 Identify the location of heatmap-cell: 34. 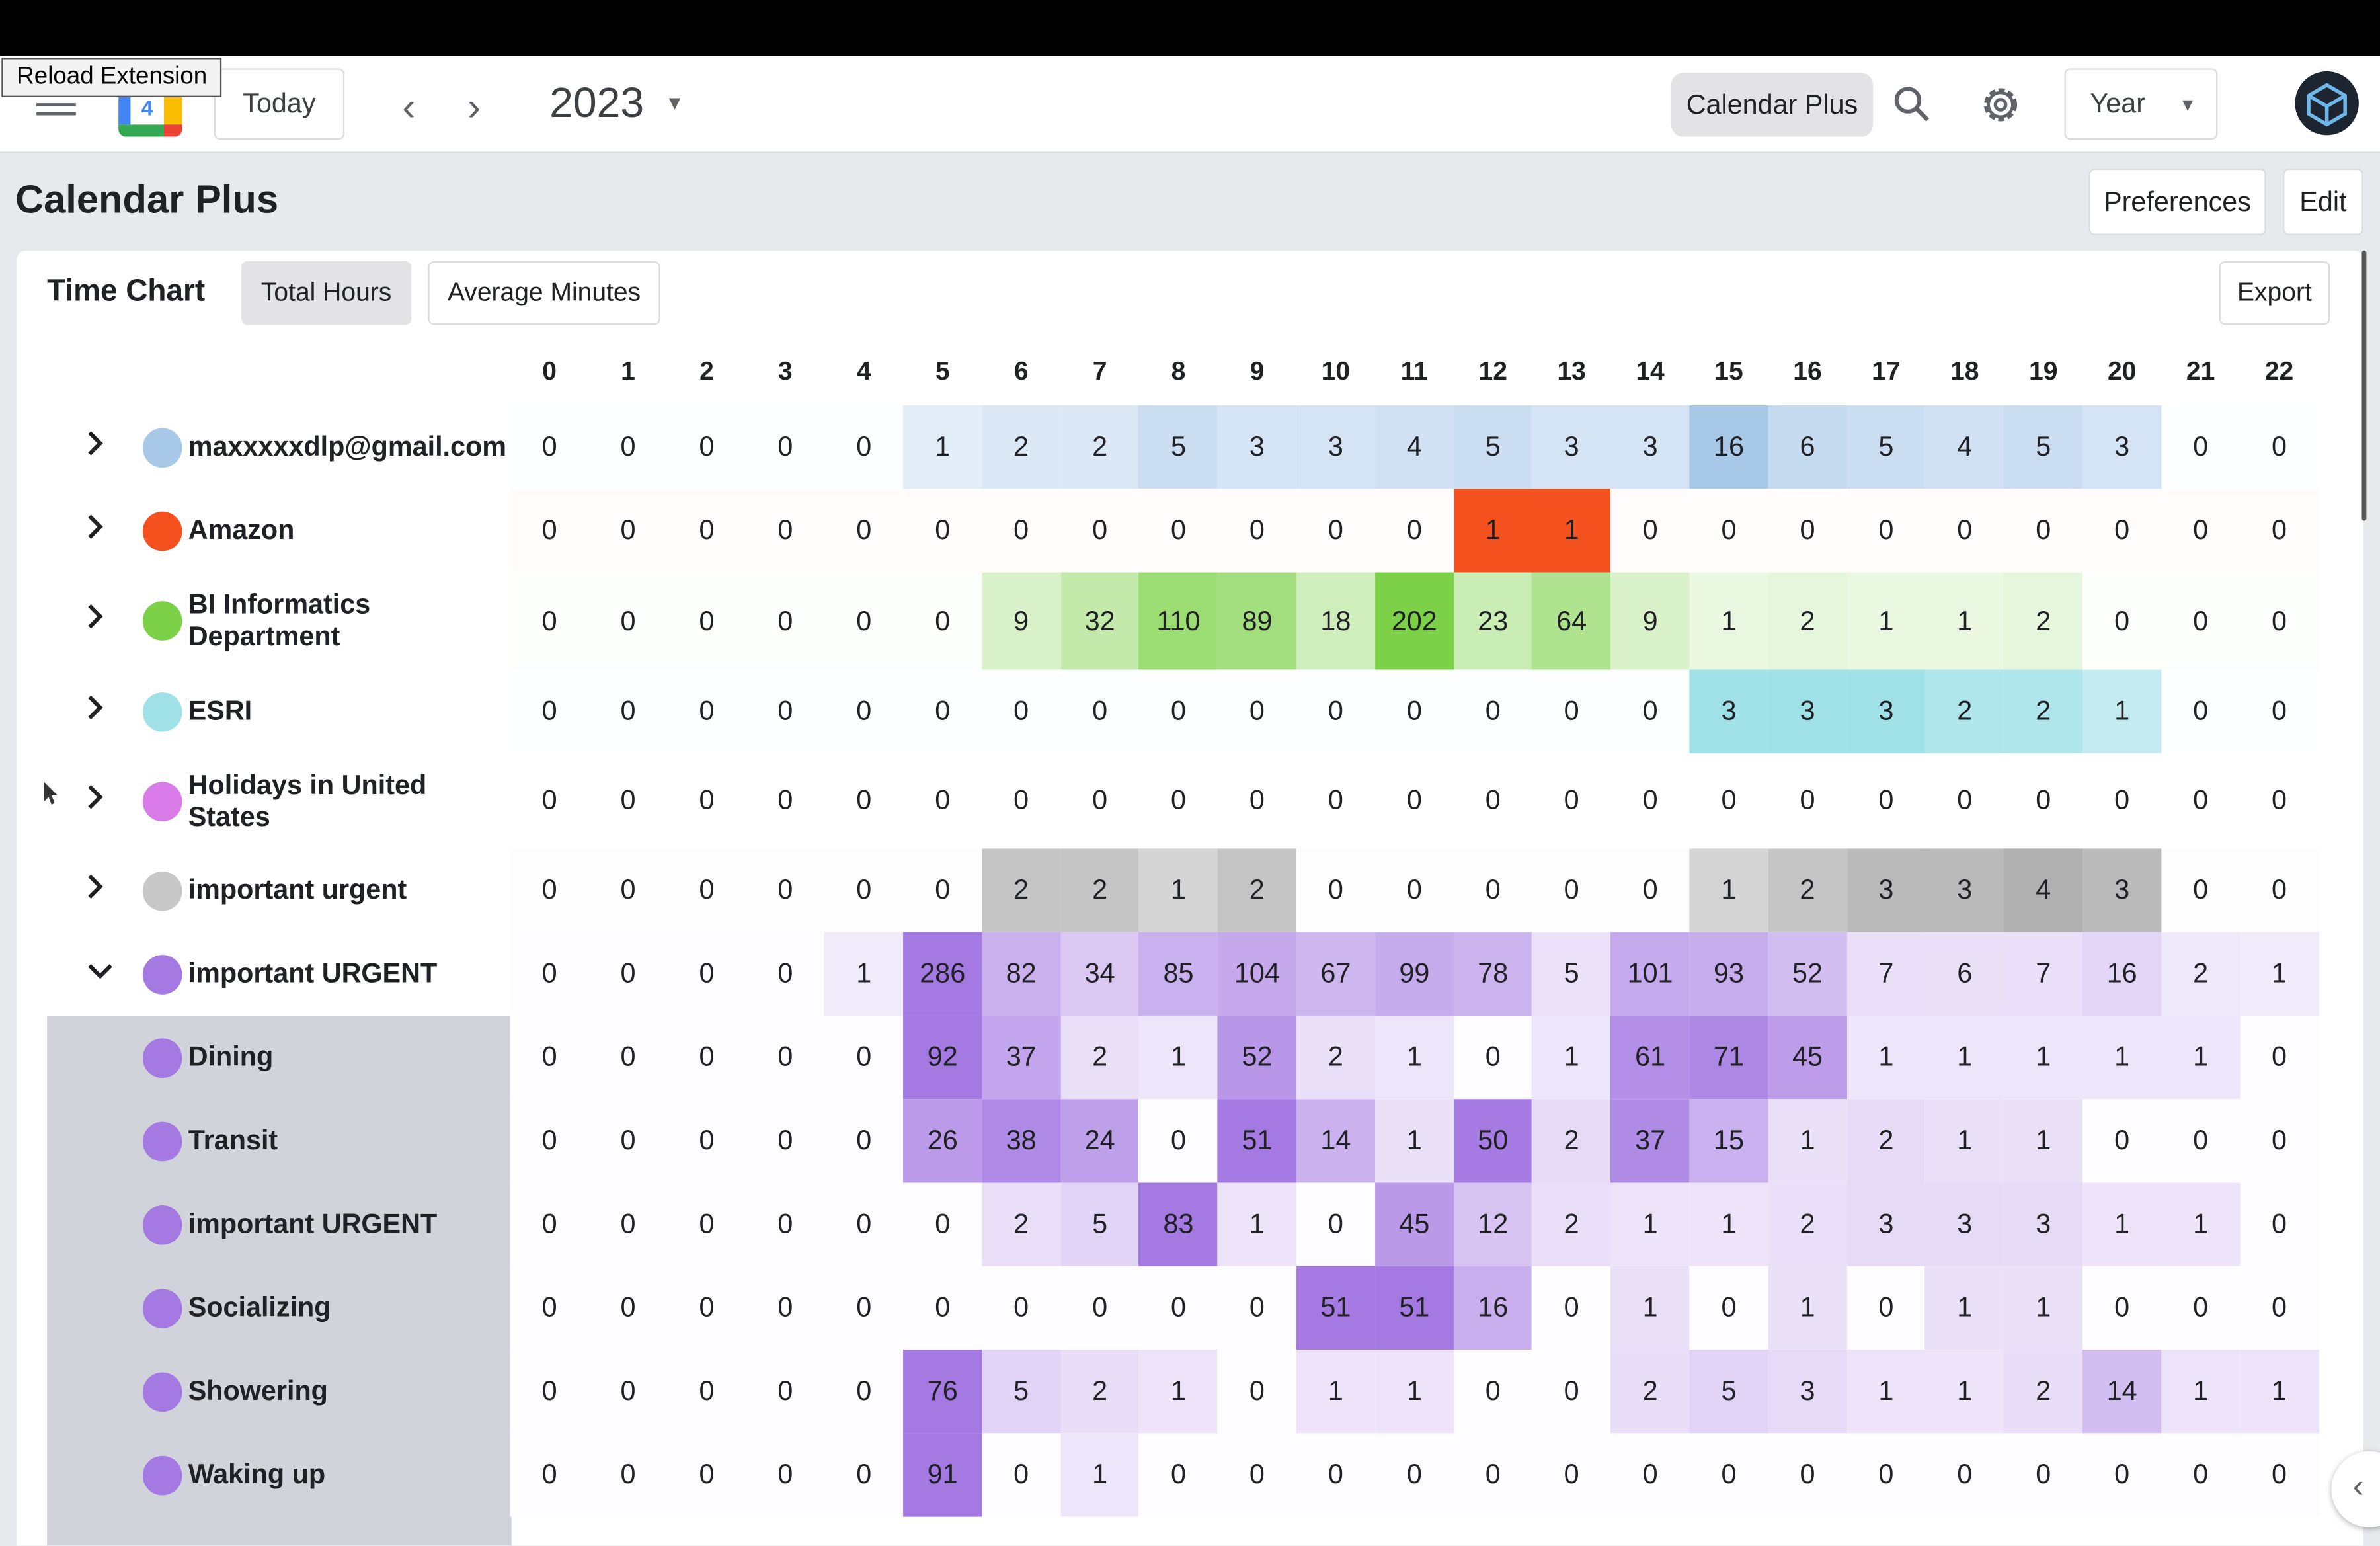
(1100, 974).